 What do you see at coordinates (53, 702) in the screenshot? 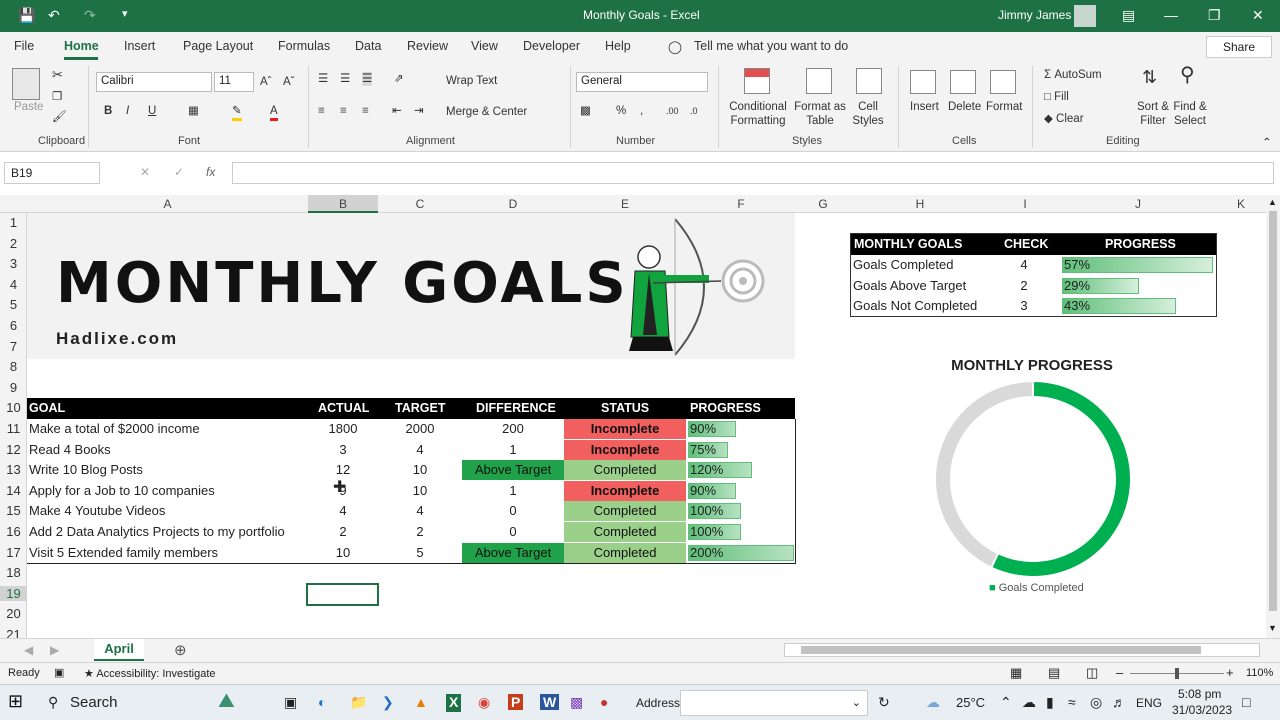
I see `search-icon: ⚲` at bounding box center [53, 702].